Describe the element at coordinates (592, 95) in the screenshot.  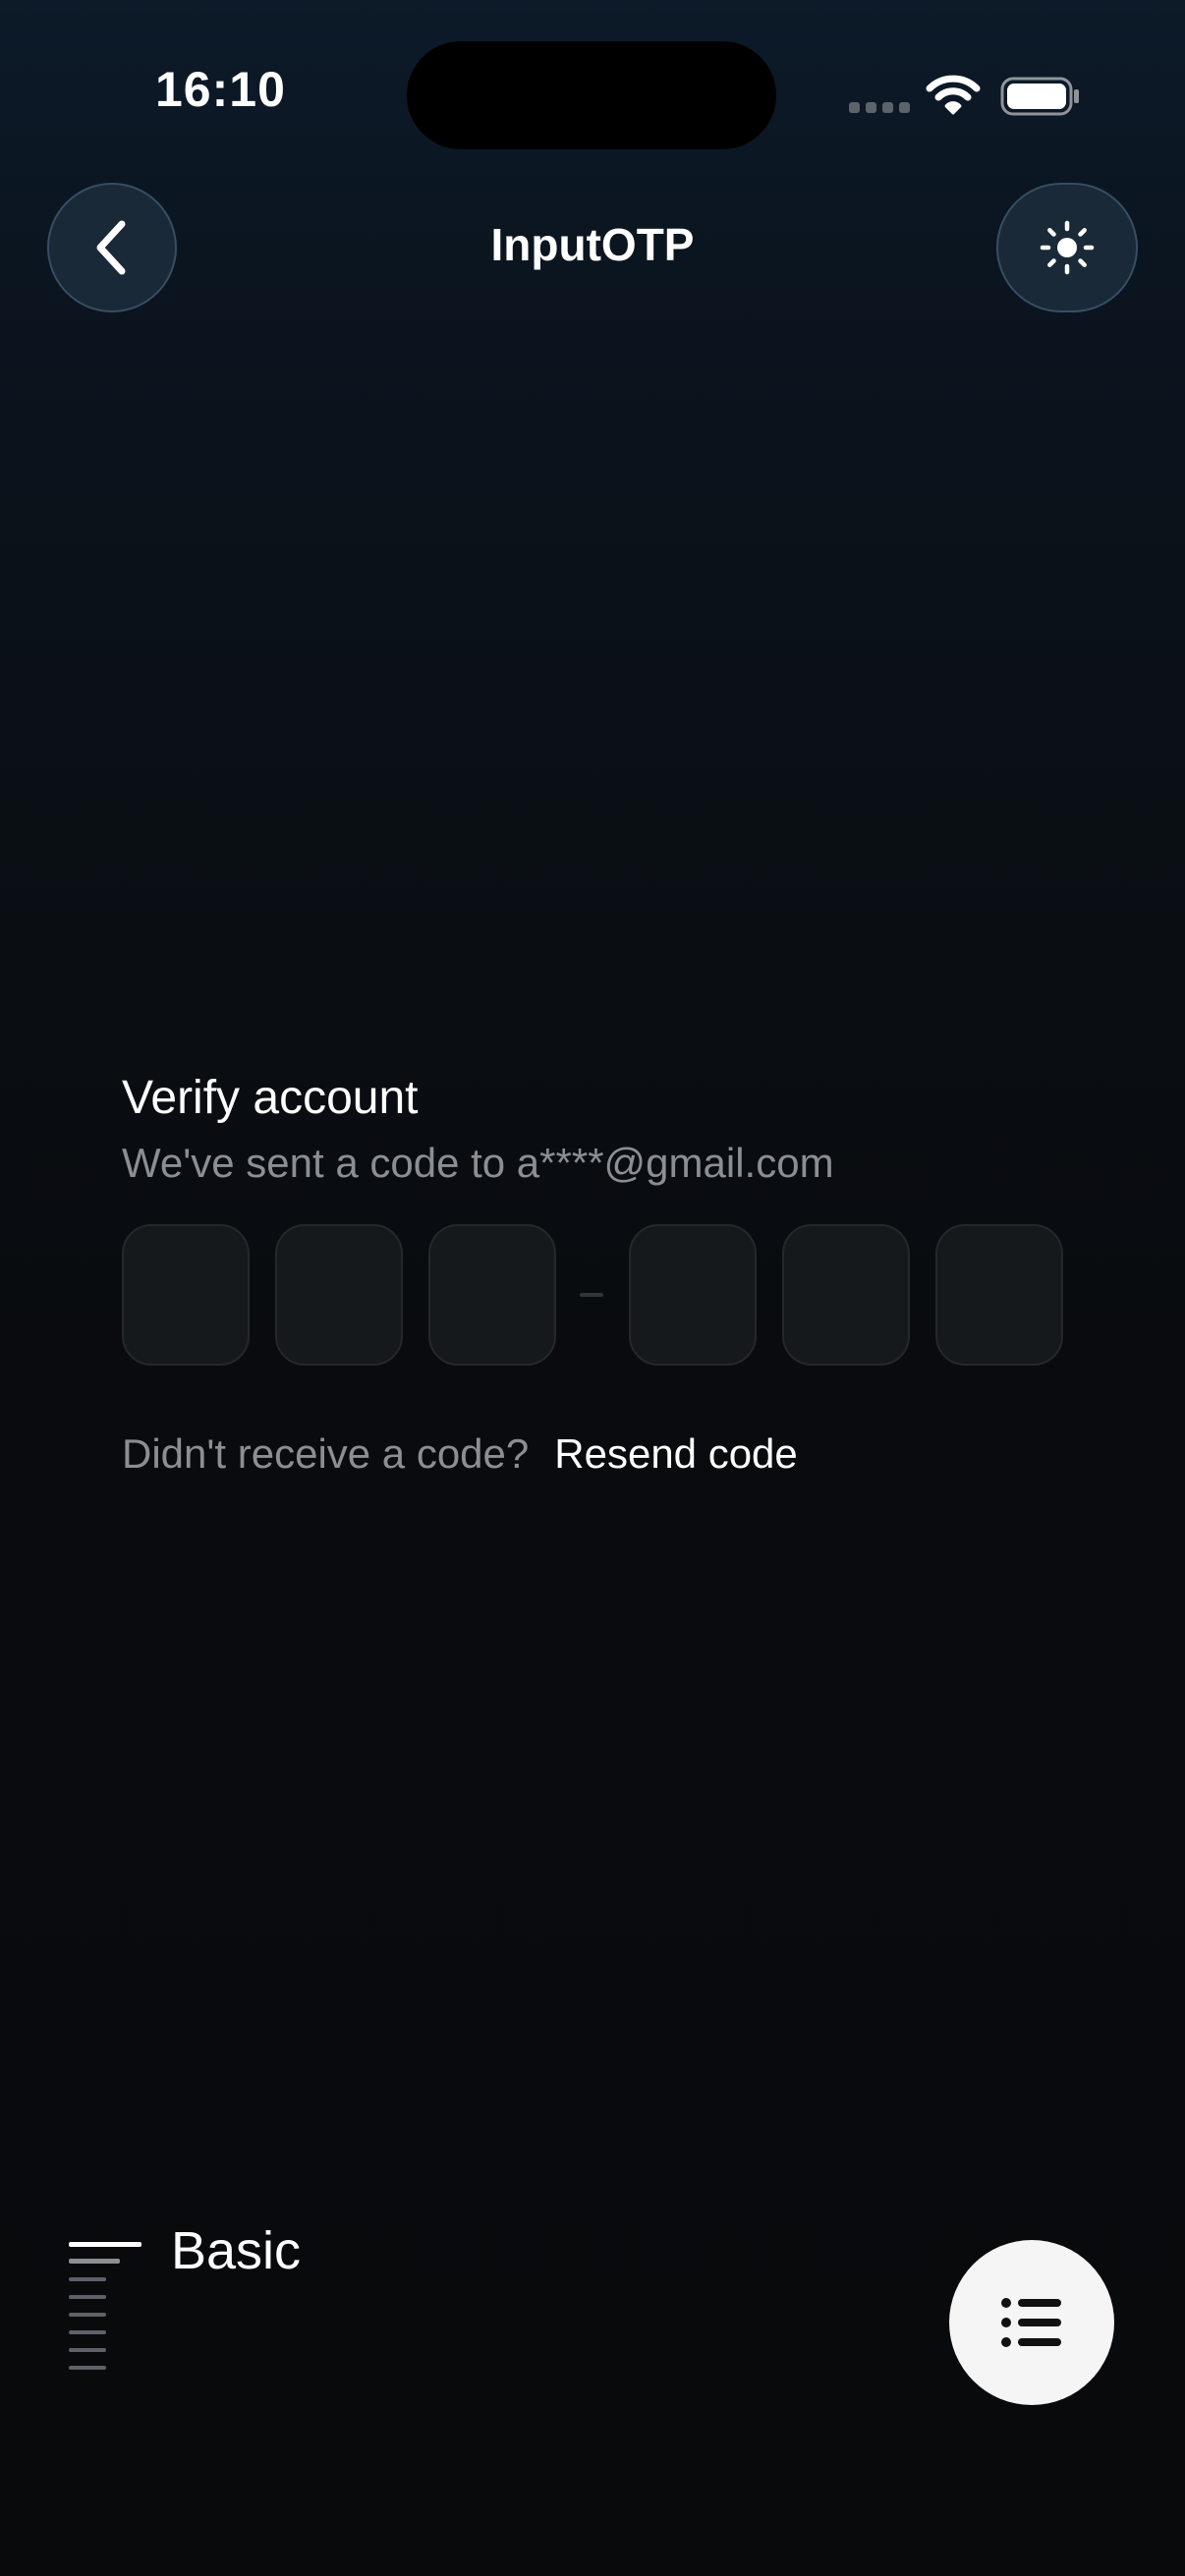
I see `dynamic-island` at that location.